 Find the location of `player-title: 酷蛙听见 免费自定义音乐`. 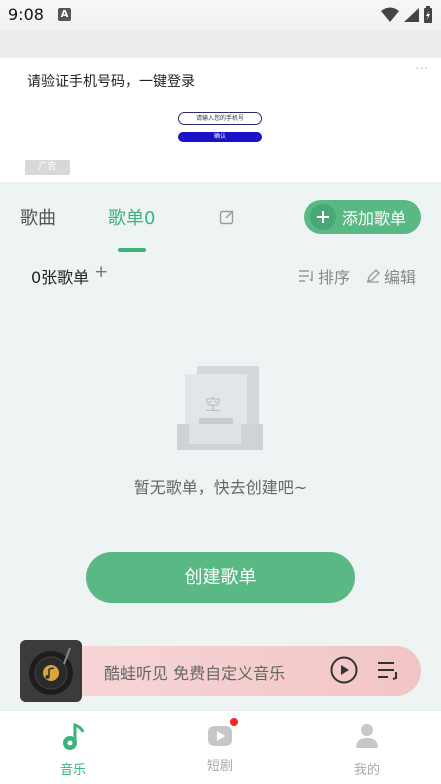

player-title: 酷蛙听见 免费自定义音乐 is located at coordinates (195, 673).